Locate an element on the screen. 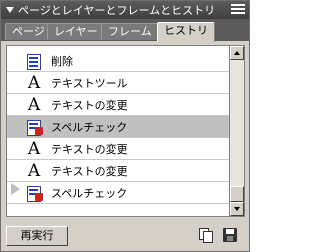  history-item: スペルチェック is located at coordinates (118, 193).